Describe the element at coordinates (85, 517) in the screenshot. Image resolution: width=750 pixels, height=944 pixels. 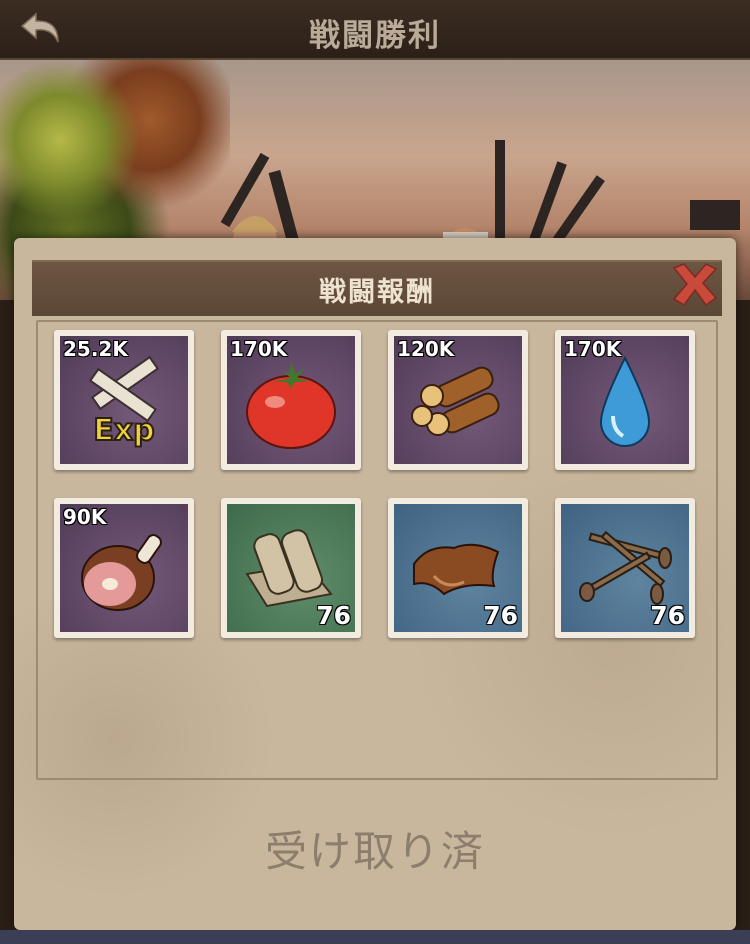
I see `reward-amount: 90K` at that location.